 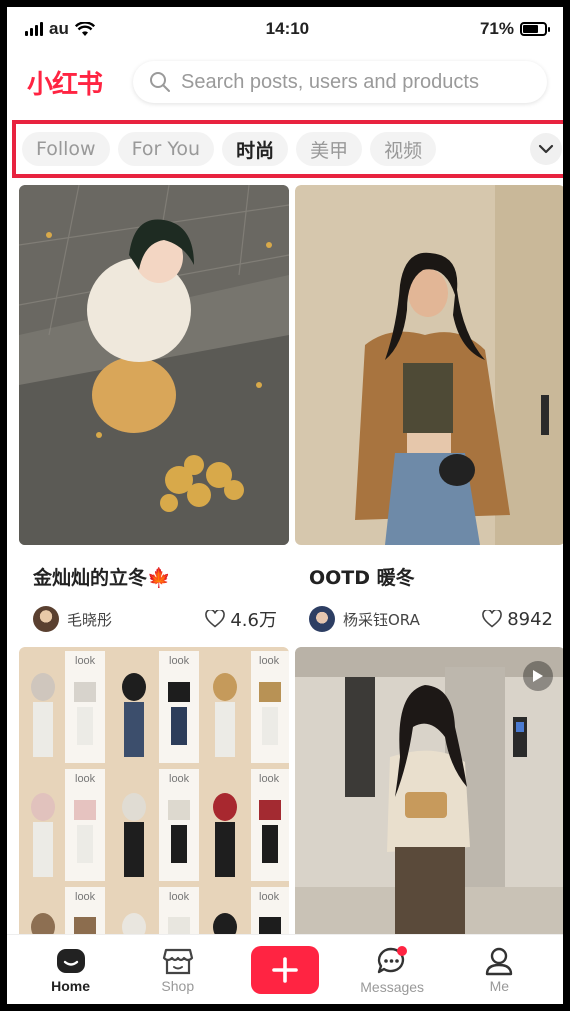 What do you see at coordinates (159, 578) in the screenshot?
I see `maple-leaf-icon: 🍁` at bounding box center [159, 578].